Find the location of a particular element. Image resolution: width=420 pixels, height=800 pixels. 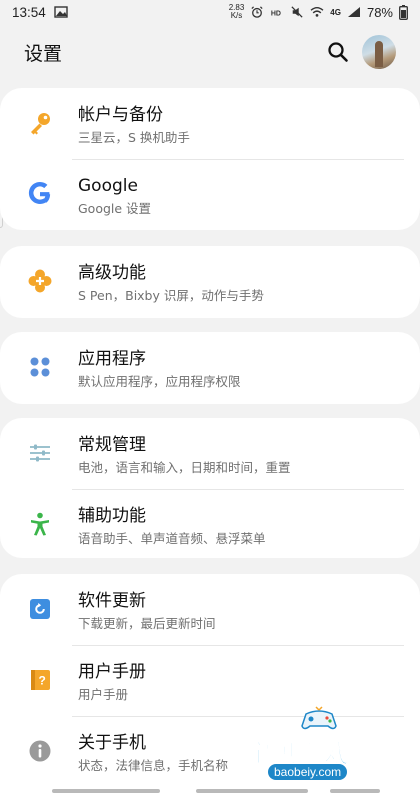

status-left: 13:54 is located at coordinates (40, 12).